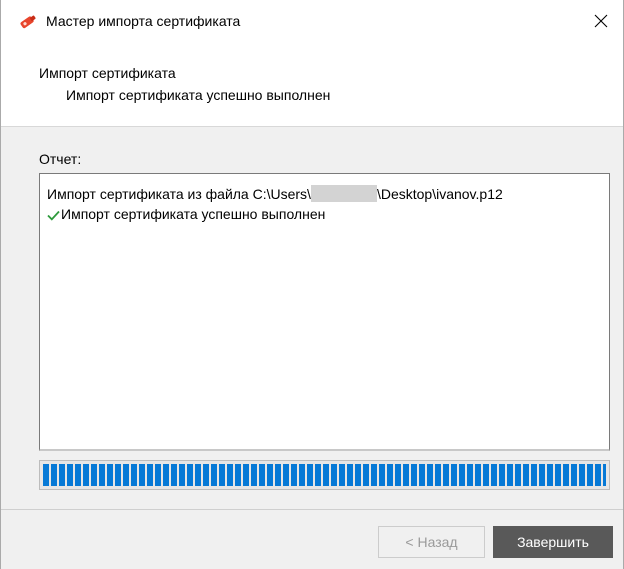  What do you see at coordinates (553, 542) in the screenshot?
I see `finish-button: Завершить` at bounding box center [553, 542].